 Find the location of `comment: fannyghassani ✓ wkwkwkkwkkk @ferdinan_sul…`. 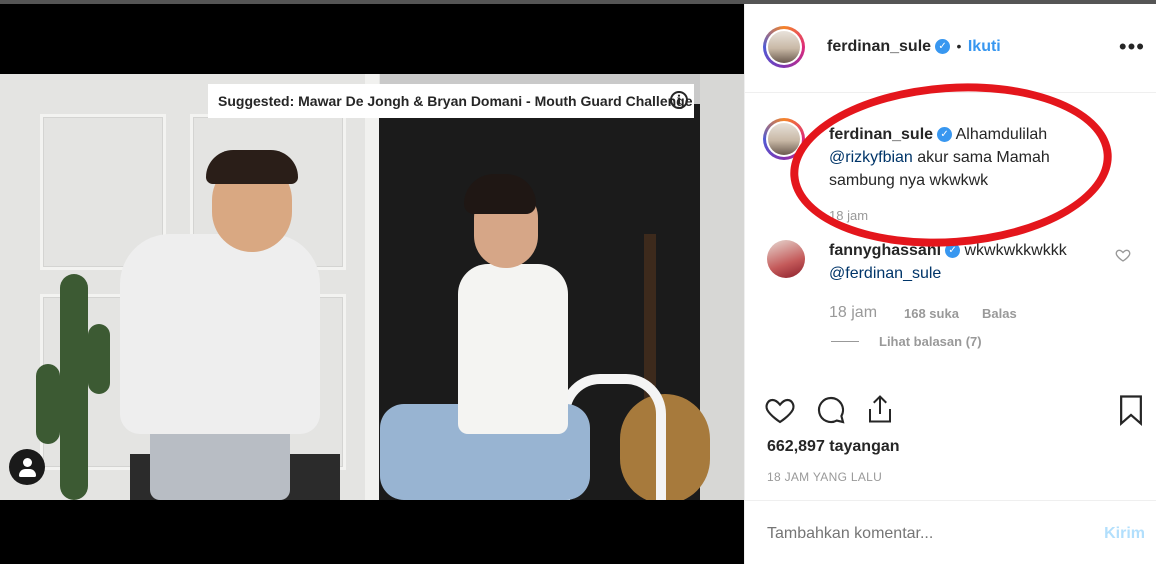

comment: fannyghassani ✓ wkwkwkkwkkk @ferdinan_sul… is located at coordinates (964, 262).